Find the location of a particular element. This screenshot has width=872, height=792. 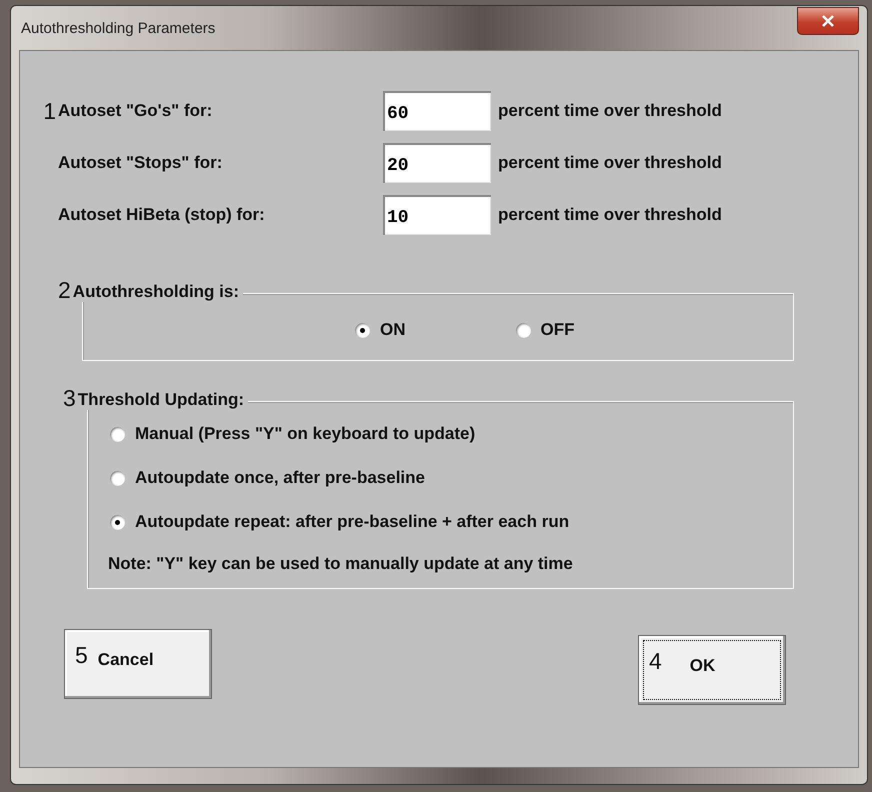

radio-option: ON is located at coordinates (380, 330).